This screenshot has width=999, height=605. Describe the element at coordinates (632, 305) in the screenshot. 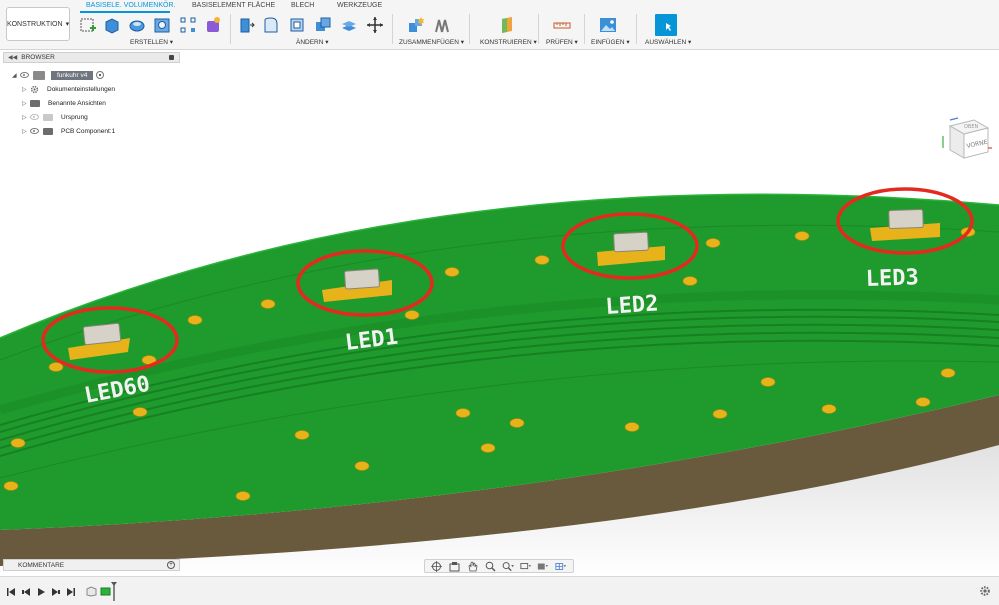

I see `label-led2: LED2` at that location.